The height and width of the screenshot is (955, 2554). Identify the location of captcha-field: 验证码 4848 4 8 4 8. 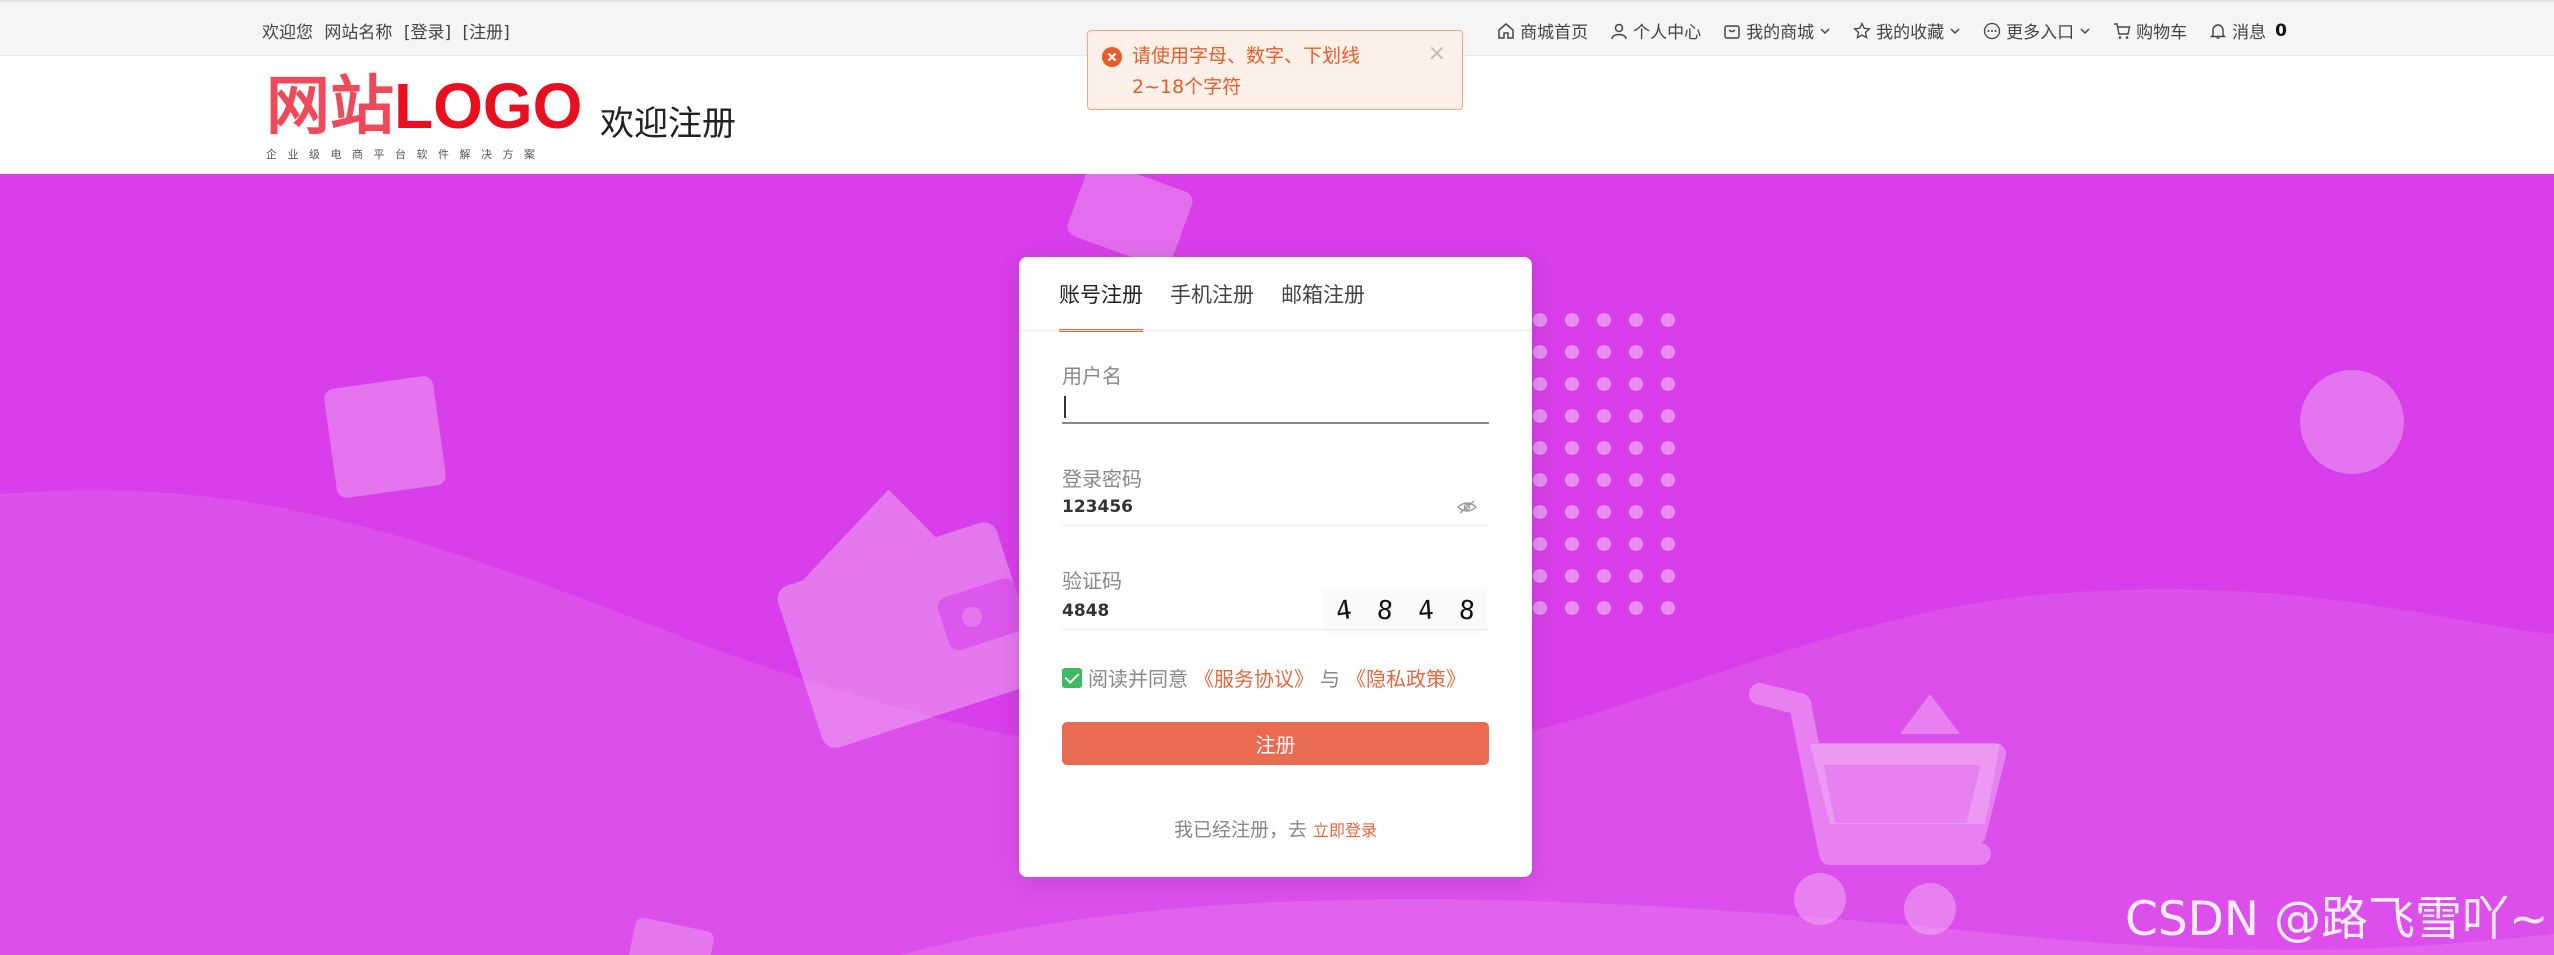
(1275, 600).